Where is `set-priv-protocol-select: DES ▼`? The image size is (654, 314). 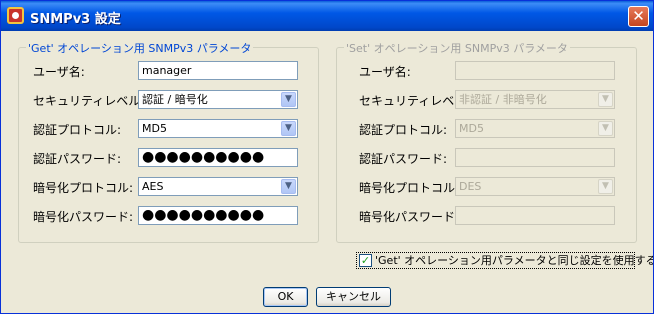 set-priv-protocol-select: DES ▼ is located at coordinates (535, 186).